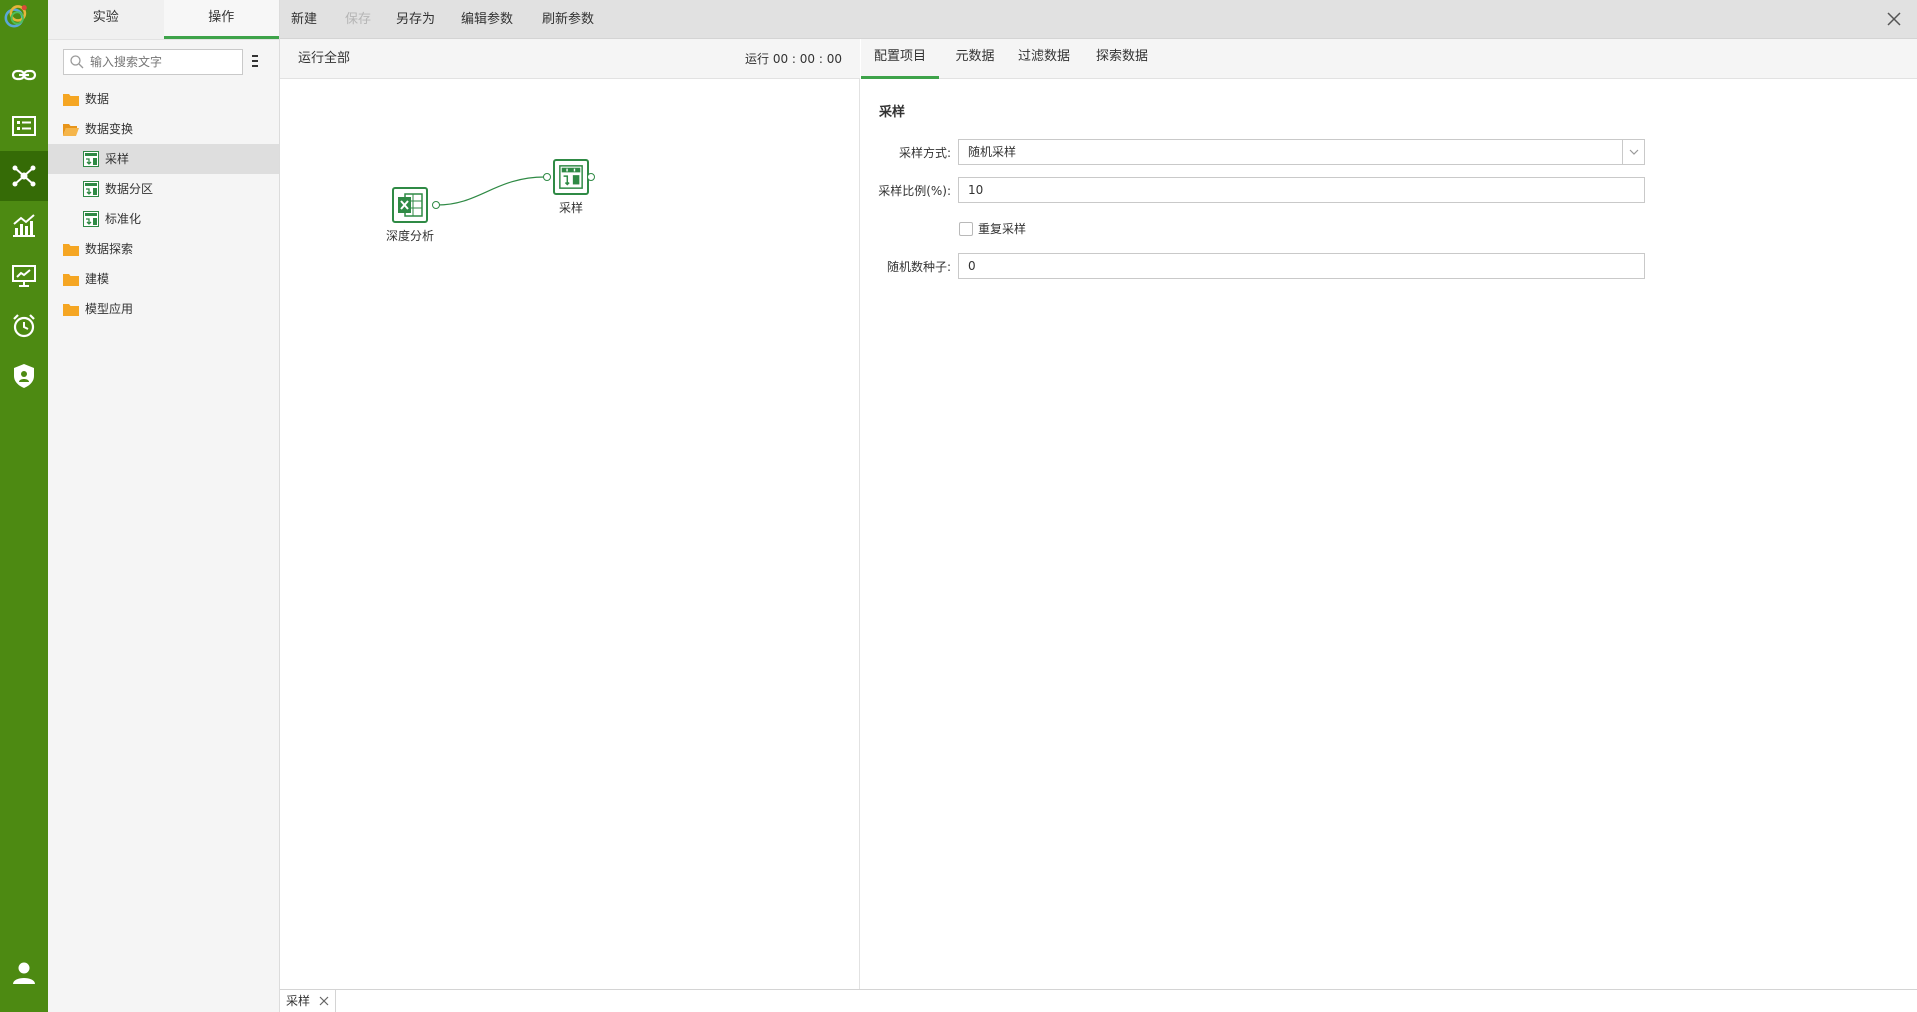 This screenshot has width=1917, height=1012. Describe the element at coordinates (117, 159) in the screenshot. I see `tree-item-label: 采样` at that location.